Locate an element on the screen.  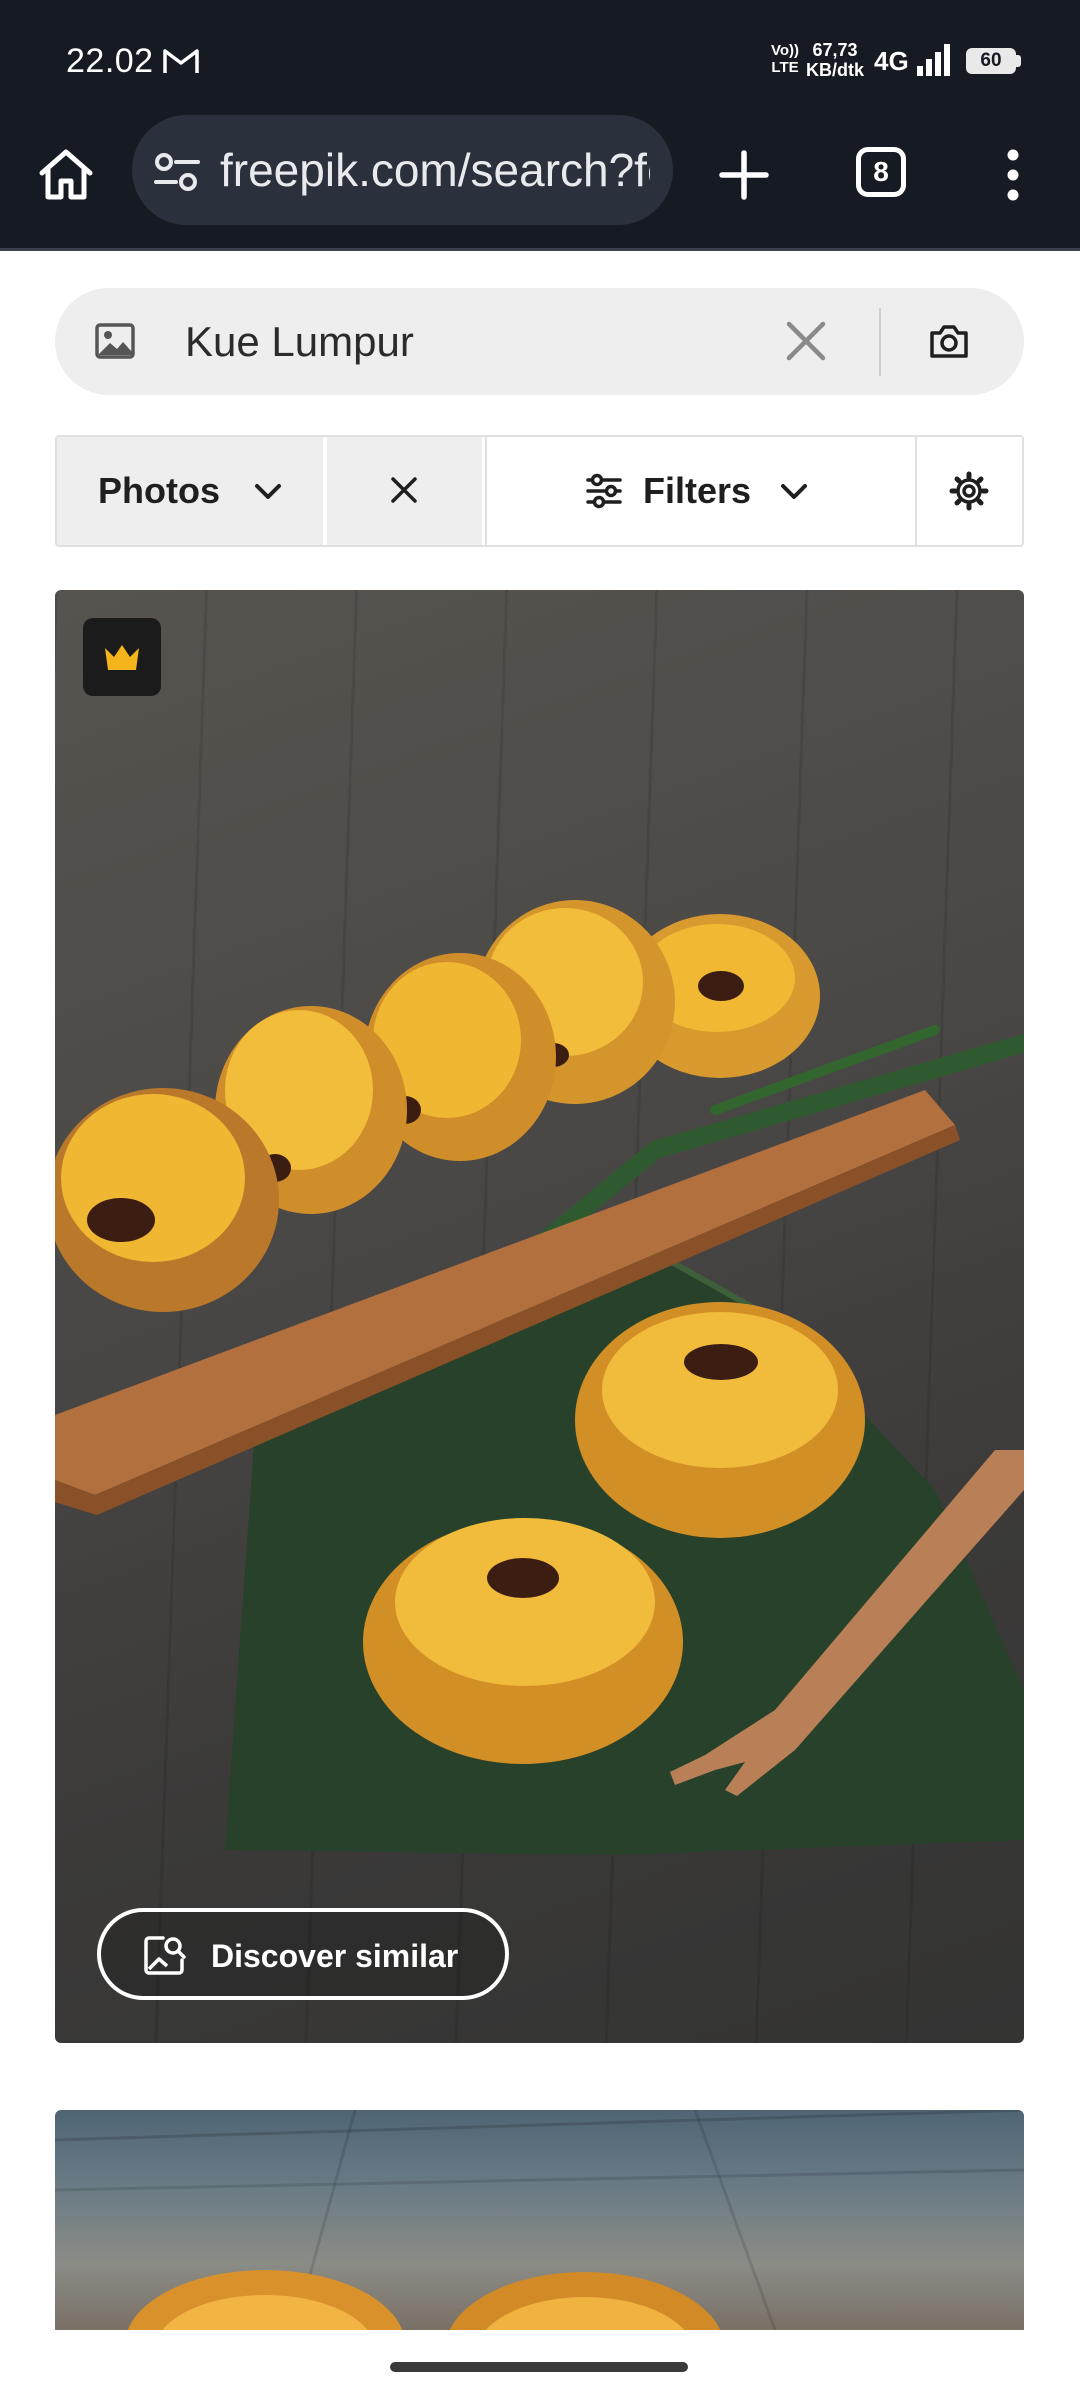
content-type-label: Photos is located at coordinates (159, 490).